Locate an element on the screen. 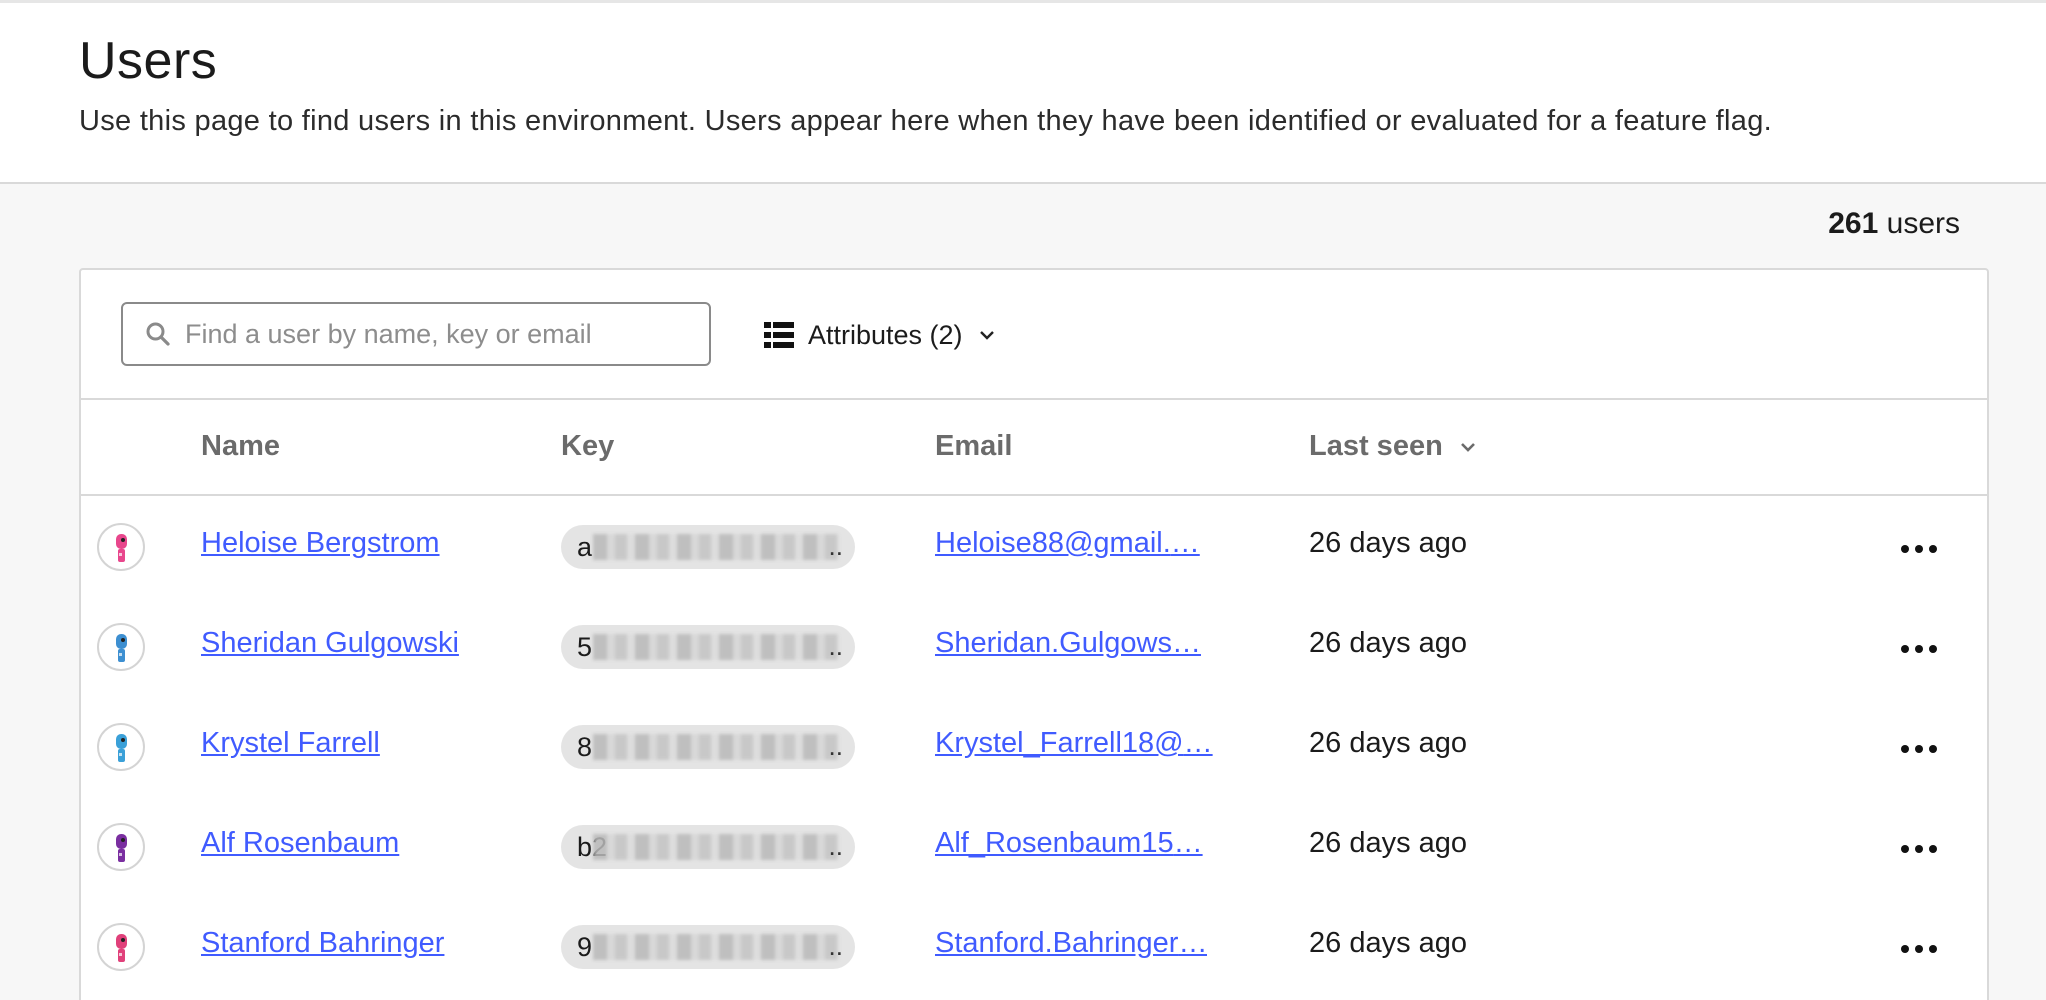 This screenshot has height=1000, width=2046. attributes-label: Attributes (2) is located at coordinates (885, 334).